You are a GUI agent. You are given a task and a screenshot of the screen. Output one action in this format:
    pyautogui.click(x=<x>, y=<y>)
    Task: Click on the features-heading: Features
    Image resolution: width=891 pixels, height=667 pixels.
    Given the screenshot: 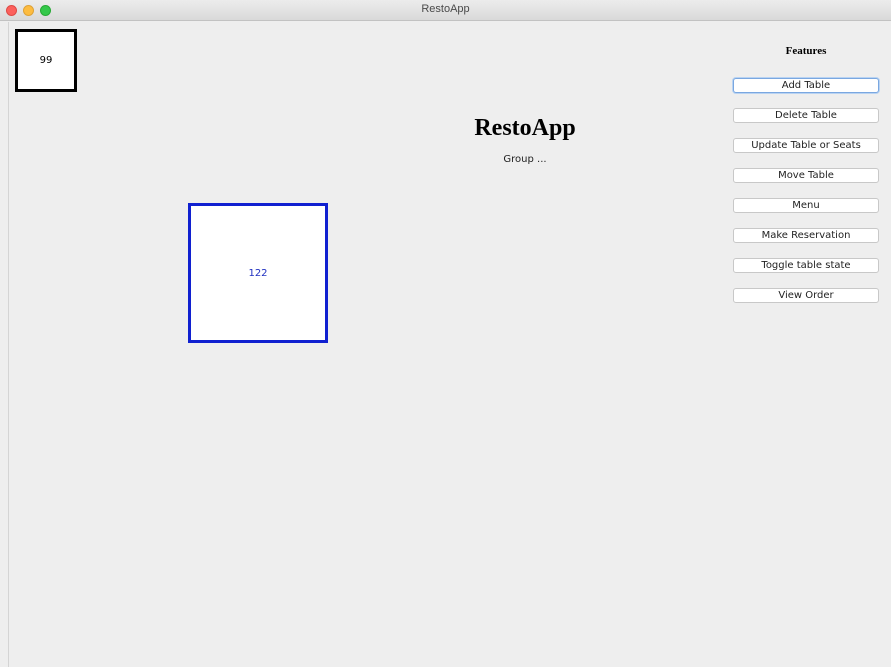 What is the action you would take?
    pyautogui.click(x=806, y=51)
    